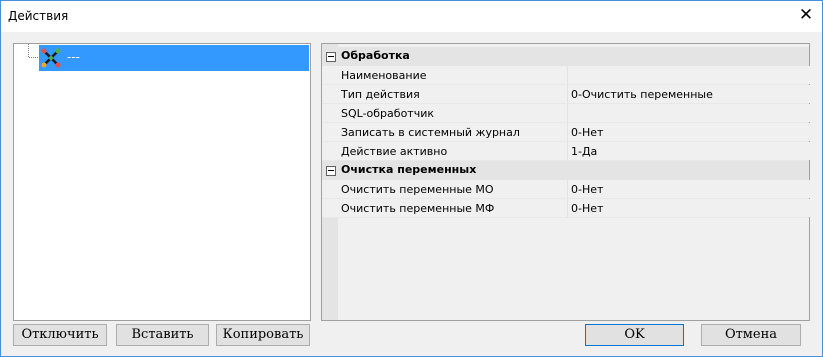 This screenshot has height=357, width=823. Describe the element at coordinates (566, 132) in the screenshot. I see `property-row: Записать в системный журнал 0-Нет` at that location.